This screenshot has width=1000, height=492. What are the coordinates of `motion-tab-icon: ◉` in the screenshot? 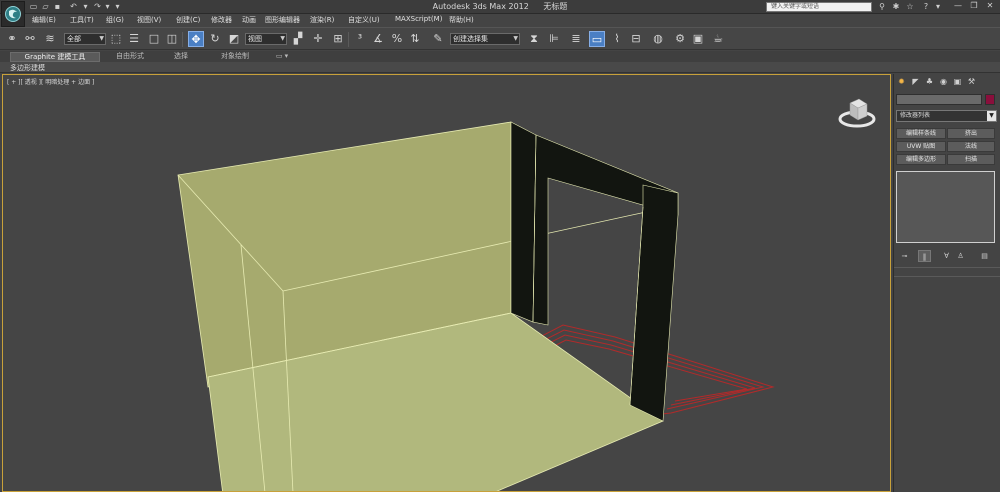 It's located at (943, 82).